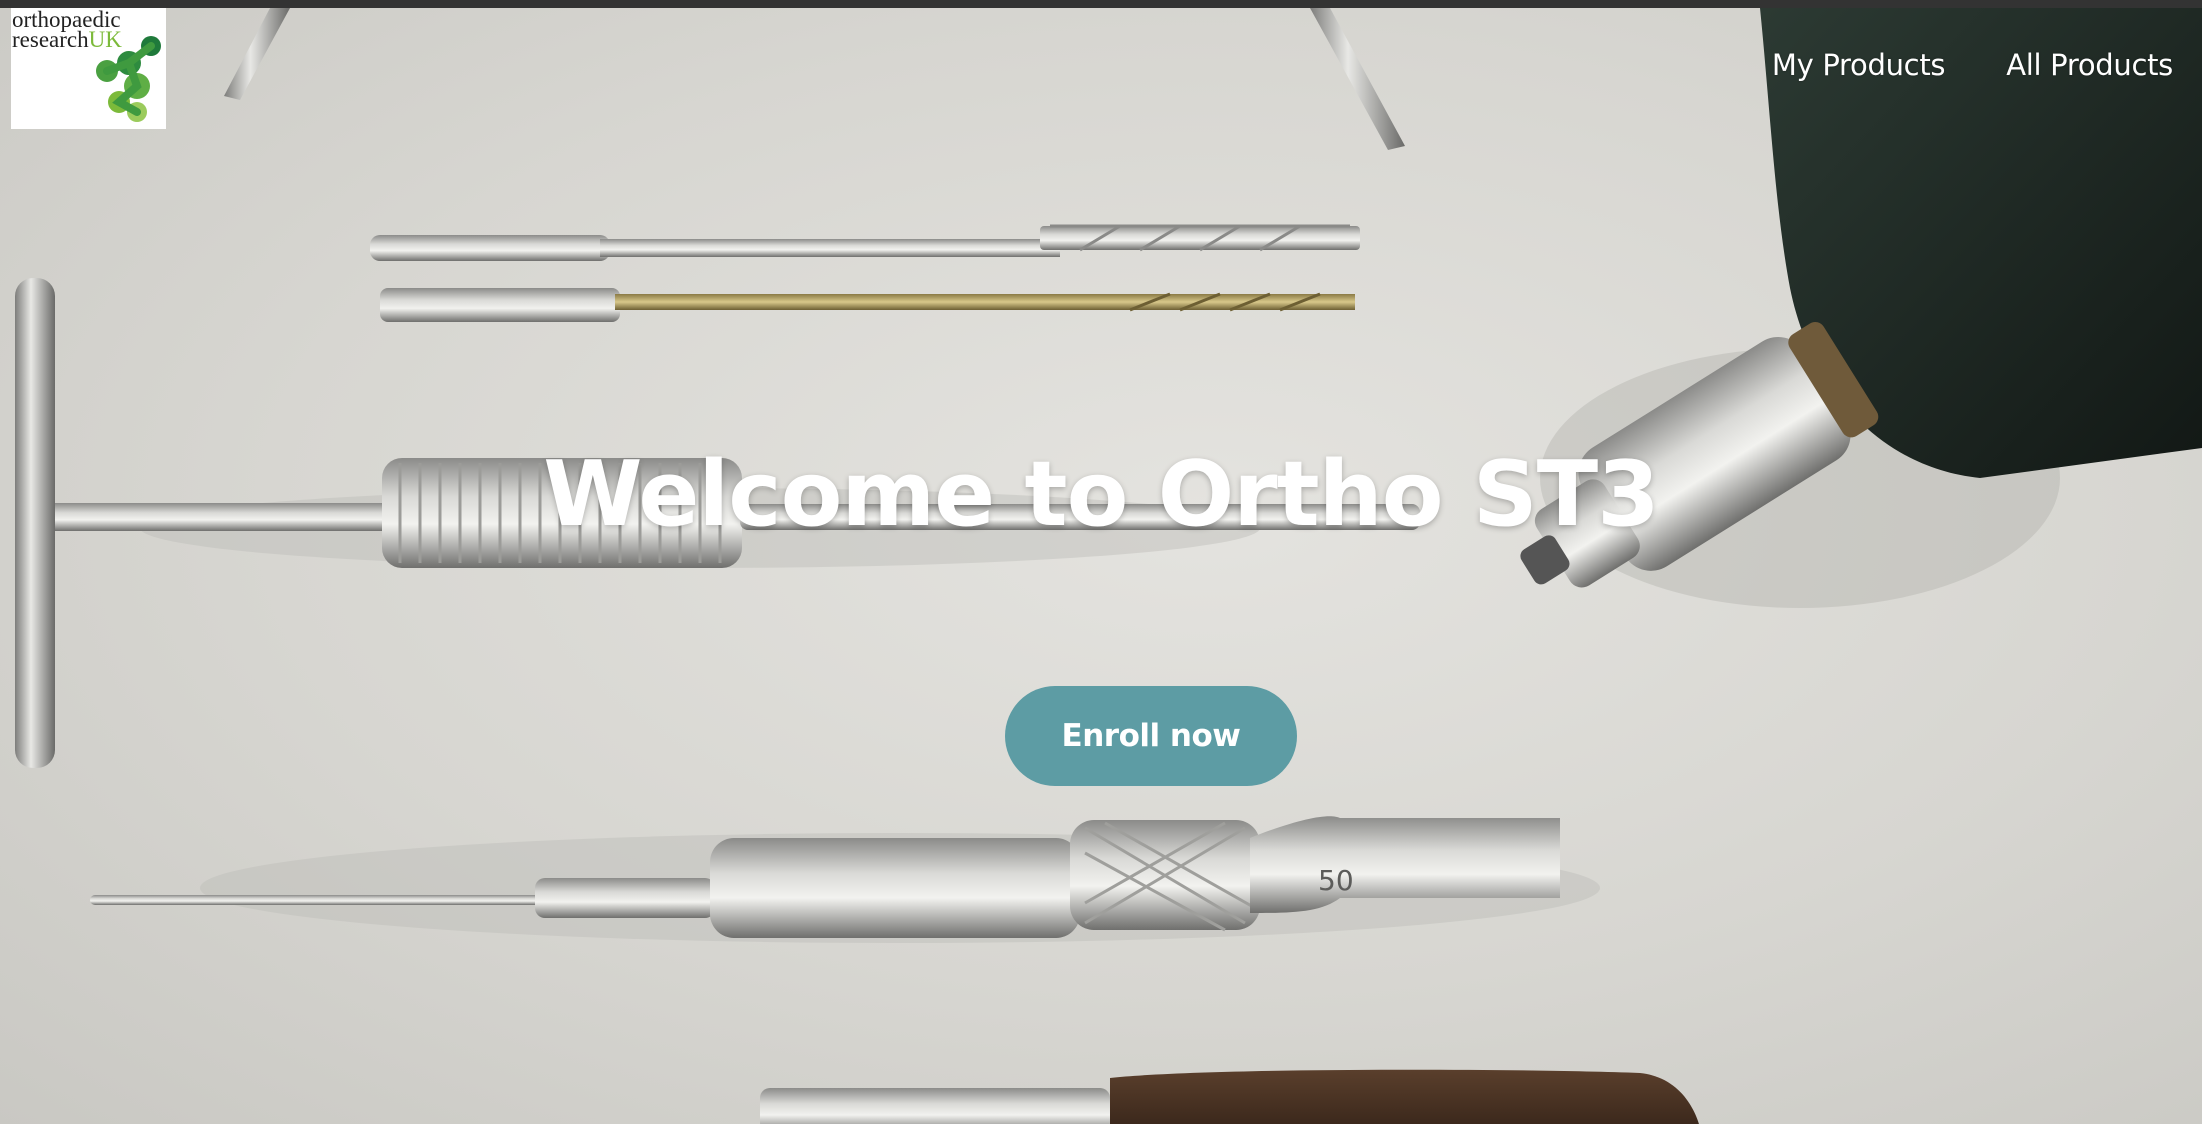 This screenshot has height=1128, width=2202. I want to click on logo-uk: UK, so click(105, 39).